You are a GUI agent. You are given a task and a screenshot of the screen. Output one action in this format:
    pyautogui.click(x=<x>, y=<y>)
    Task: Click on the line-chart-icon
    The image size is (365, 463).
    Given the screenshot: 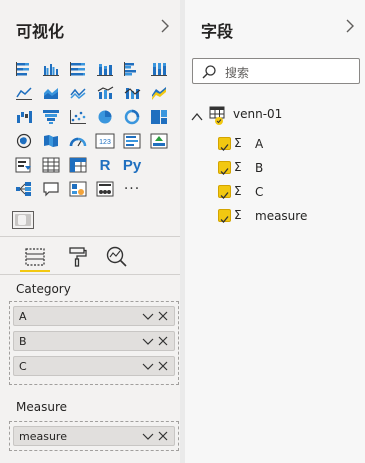 What is the action you would take?
    pyautogui.click(x=24, y=93)
    